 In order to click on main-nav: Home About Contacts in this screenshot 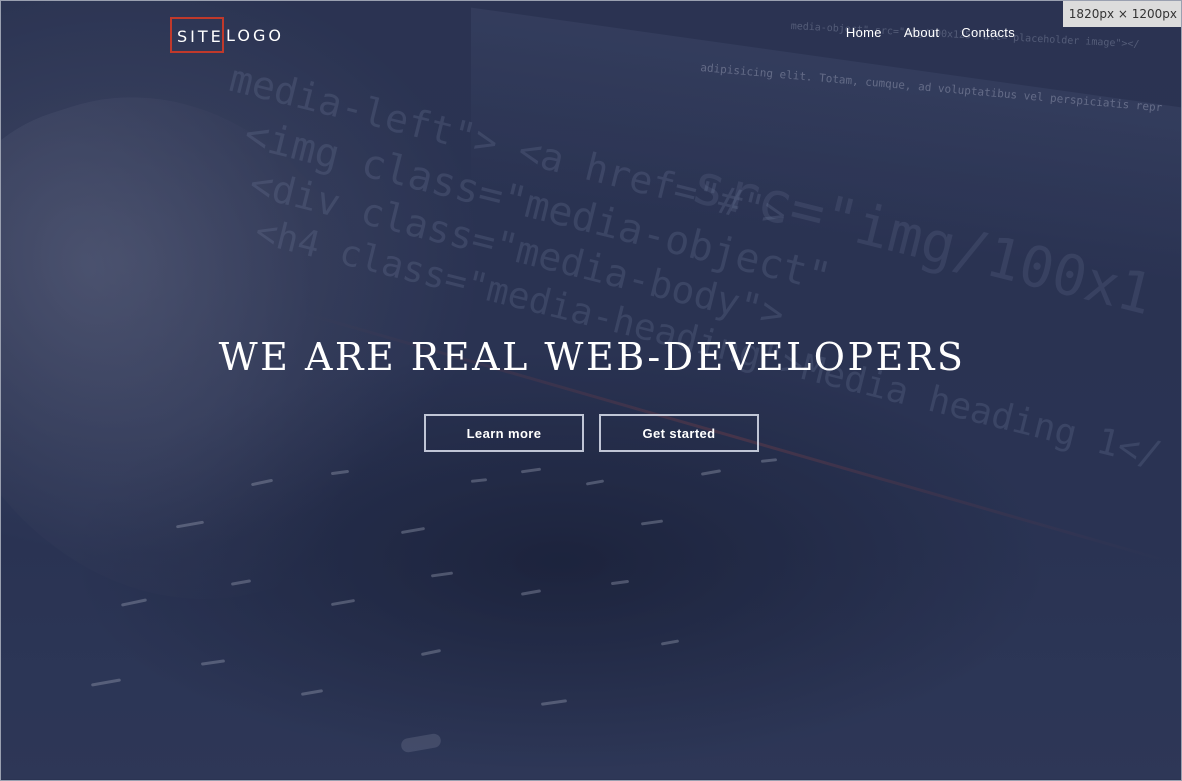, I will do `click(919, 32)`.